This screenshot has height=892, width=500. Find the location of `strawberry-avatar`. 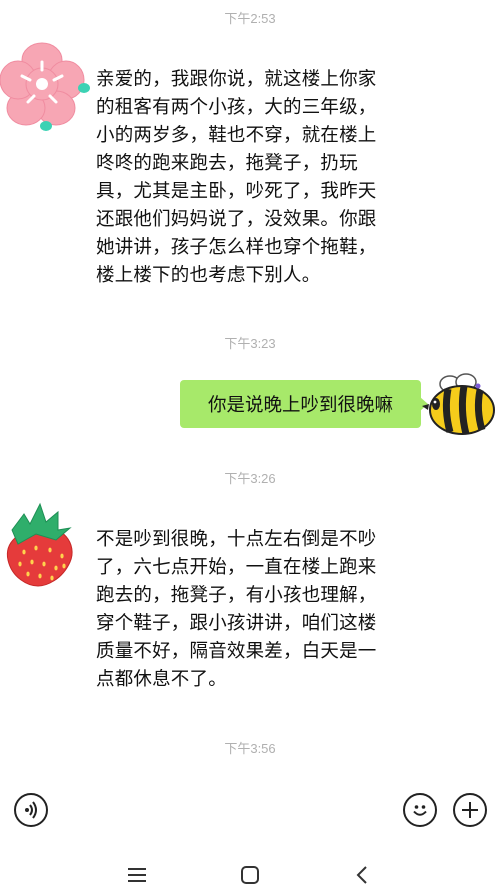

strawberry-avatar is located at coordinates (41, 543).